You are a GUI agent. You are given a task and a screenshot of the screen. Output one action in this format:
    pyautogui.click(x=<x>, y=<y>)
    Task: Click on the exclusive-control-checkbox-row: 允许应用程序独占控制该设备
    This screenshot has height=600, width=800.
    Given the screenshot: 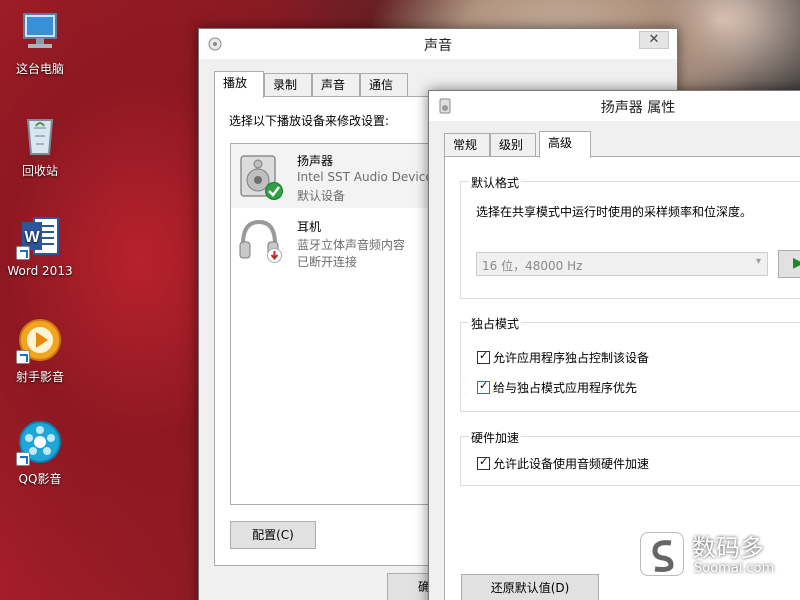 What is the action you would take?
    pyautogui.click(x=563, y=357)
    